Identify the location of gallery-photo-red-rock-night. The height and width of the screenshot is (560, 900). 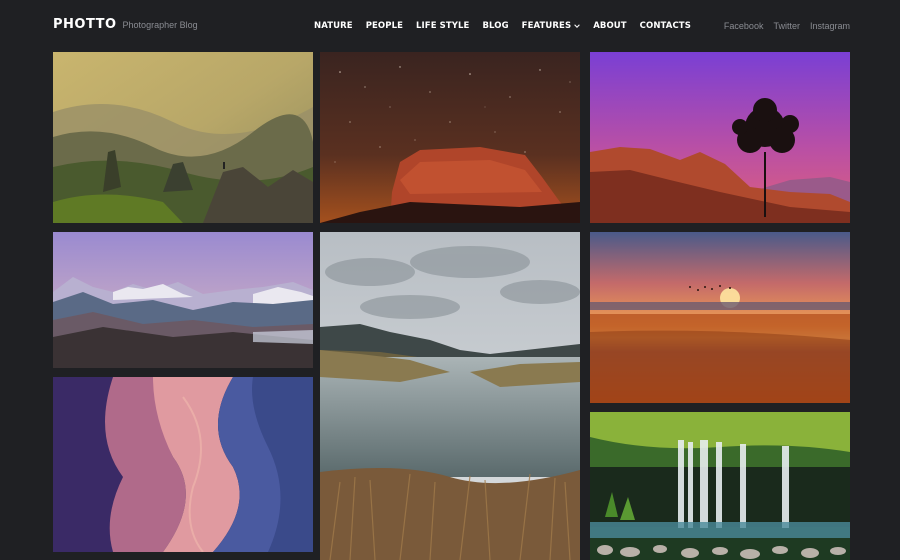
(450, 137).